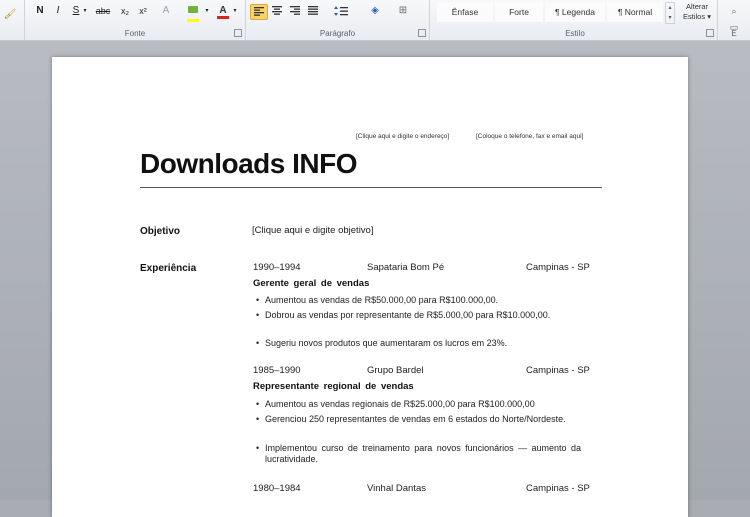 Image resolution: width=750 pixels, height=517 pixels. Describe the element at coordinates (670, 13) in the screenshot. I see `styles-scroll-icon: ▴ ▾` at that location.